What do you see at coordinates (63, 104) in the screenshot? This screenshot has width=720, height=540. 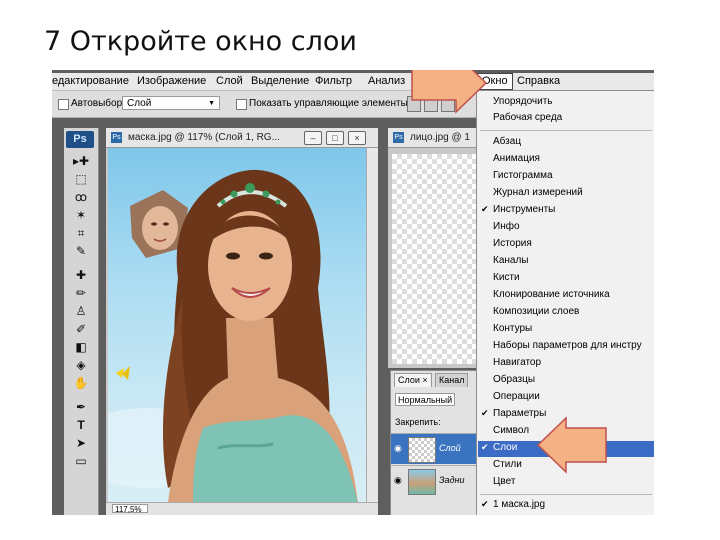 I see `auto-select-checkbox` at bounding box center [63, 104].